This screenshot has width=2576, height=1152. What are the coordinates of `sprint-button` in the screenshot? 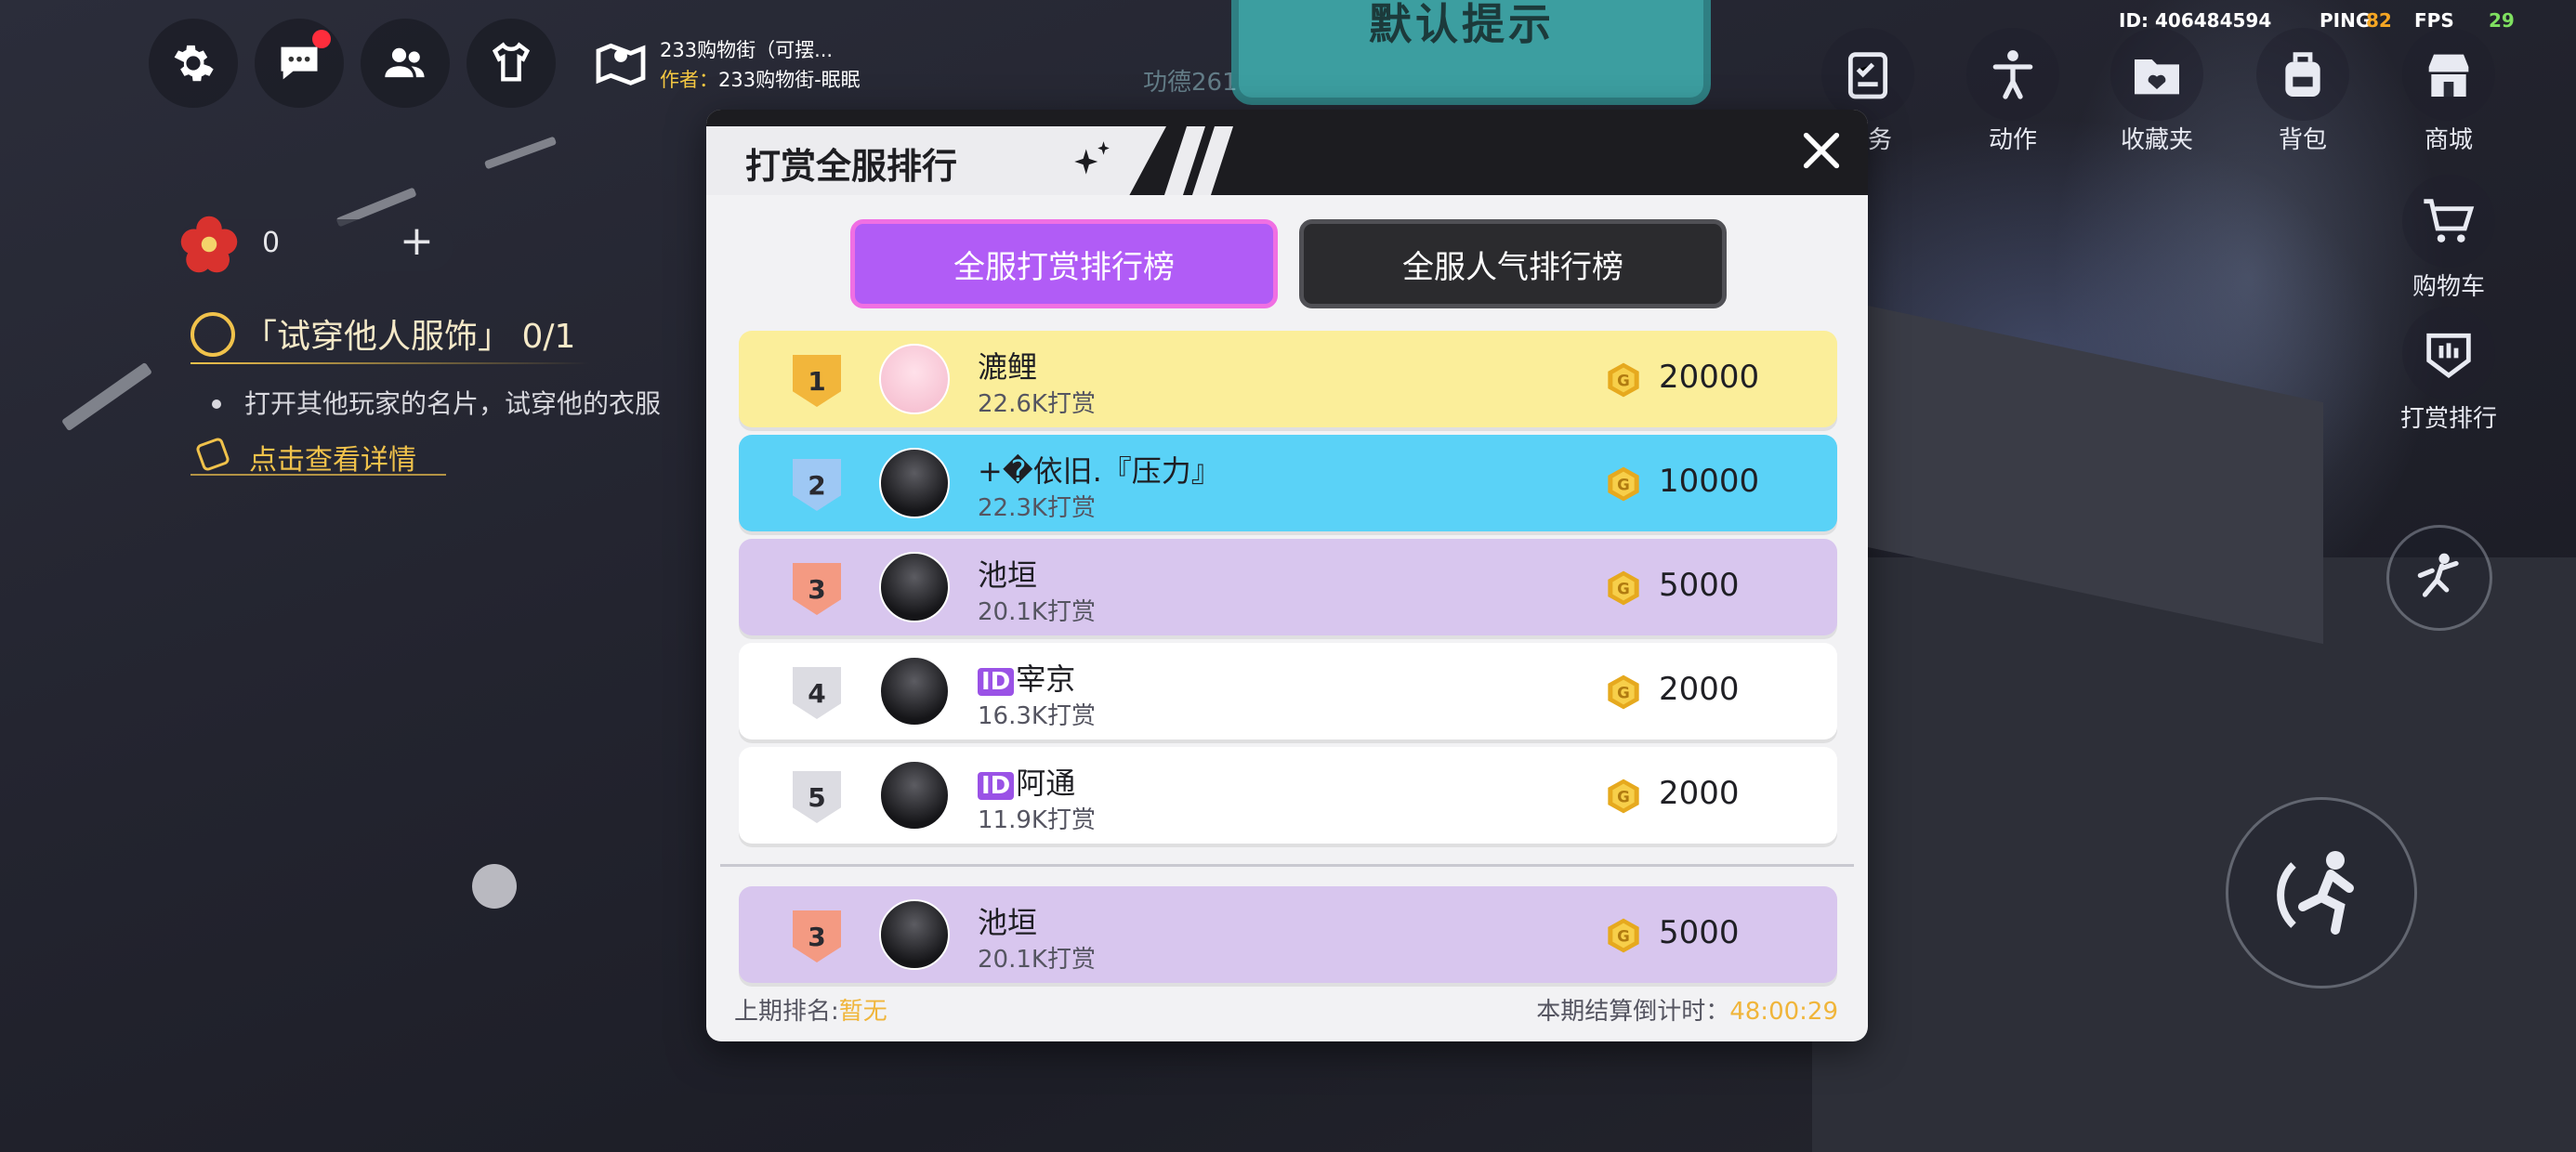 It's located at (2321, 892).